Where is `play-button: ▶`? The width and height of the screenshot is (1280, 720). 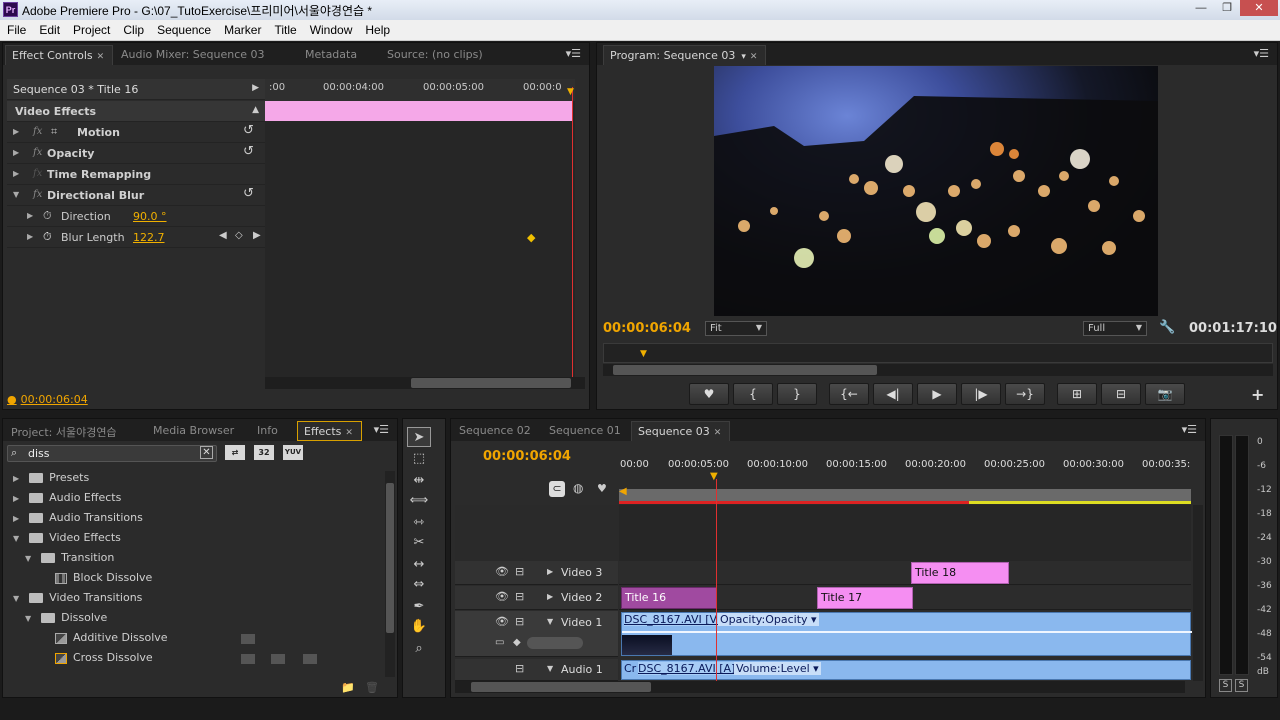 play-button: ▶ is located at coordinates (937, 394).